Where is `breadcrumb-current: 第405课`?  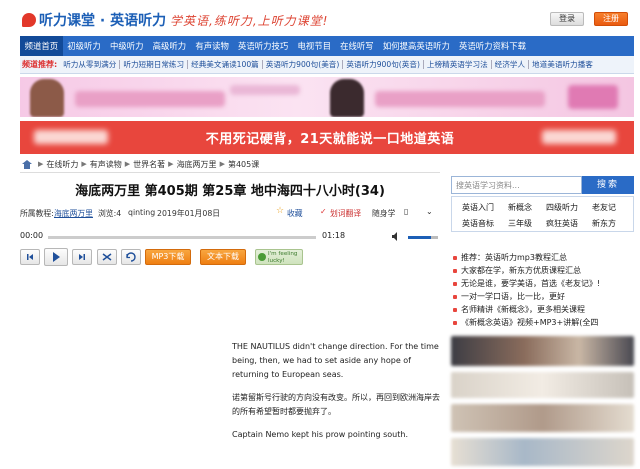 breadcrumb-current: 第405课 is located at coordinates (243, 164).